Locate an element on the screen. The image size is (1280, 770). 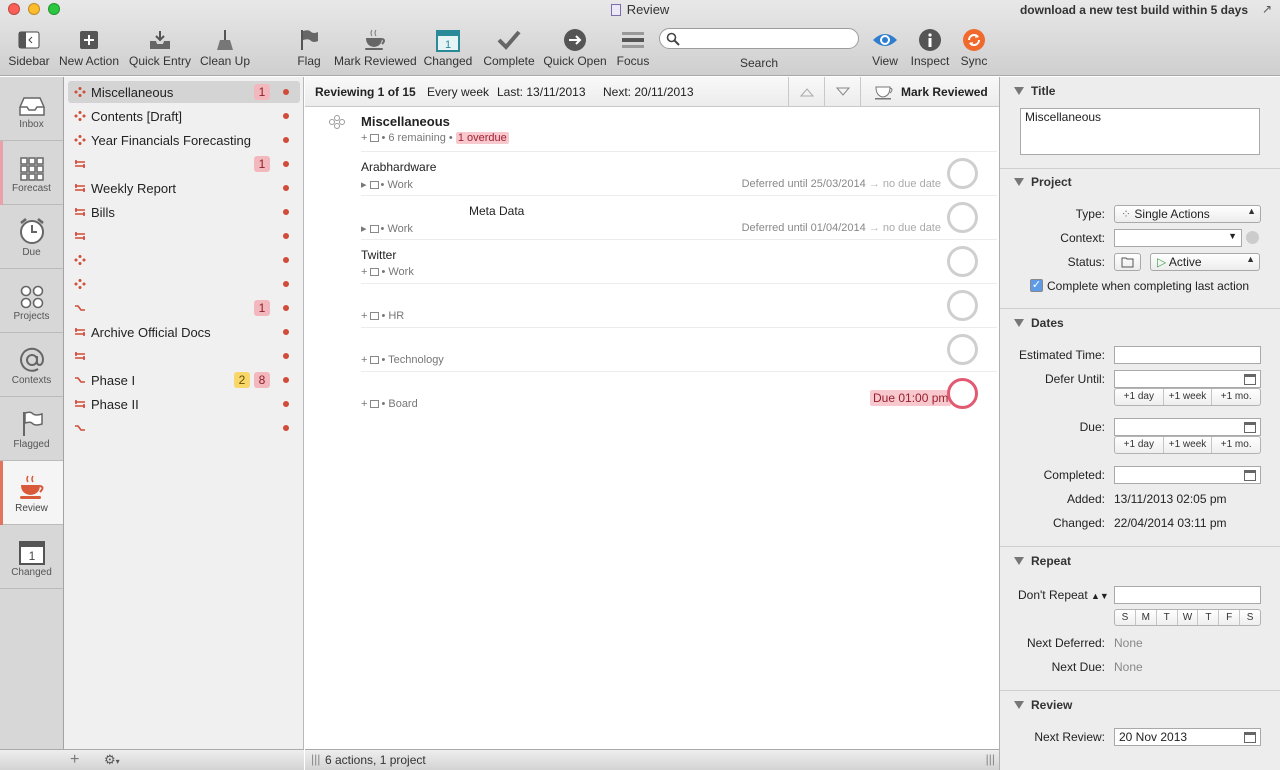
next-review-field: 20 Nov 2013 is located at coordinates (1187, 737).